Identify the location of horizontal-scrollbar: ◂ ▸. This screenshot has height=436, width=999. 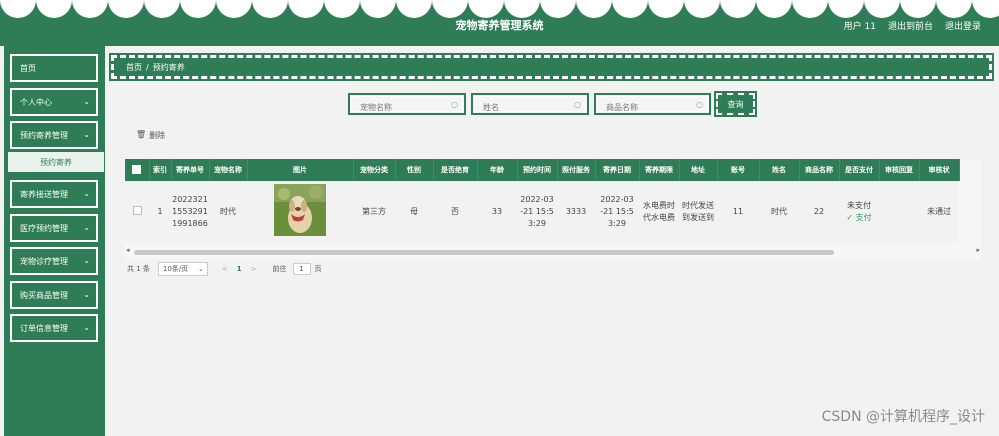
(553, 251).